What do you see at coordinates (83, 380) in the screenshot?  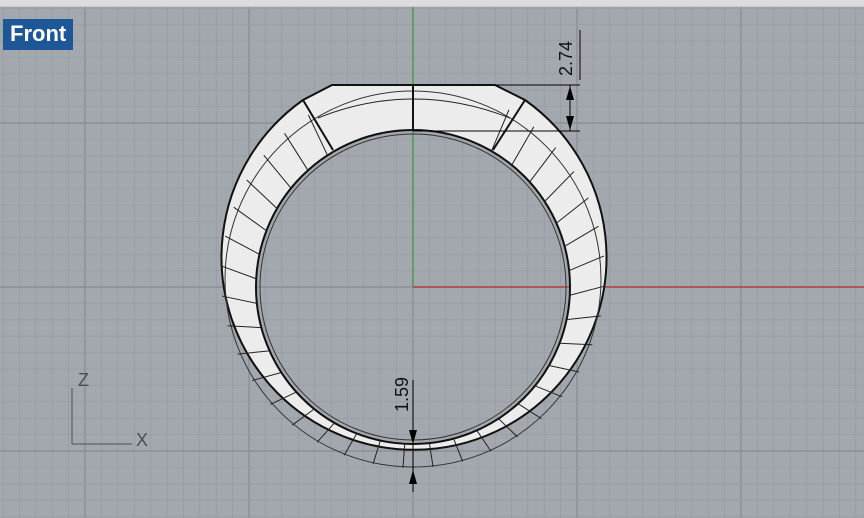 I see `z-axis-label: Z` at bounding box center [83, 380].